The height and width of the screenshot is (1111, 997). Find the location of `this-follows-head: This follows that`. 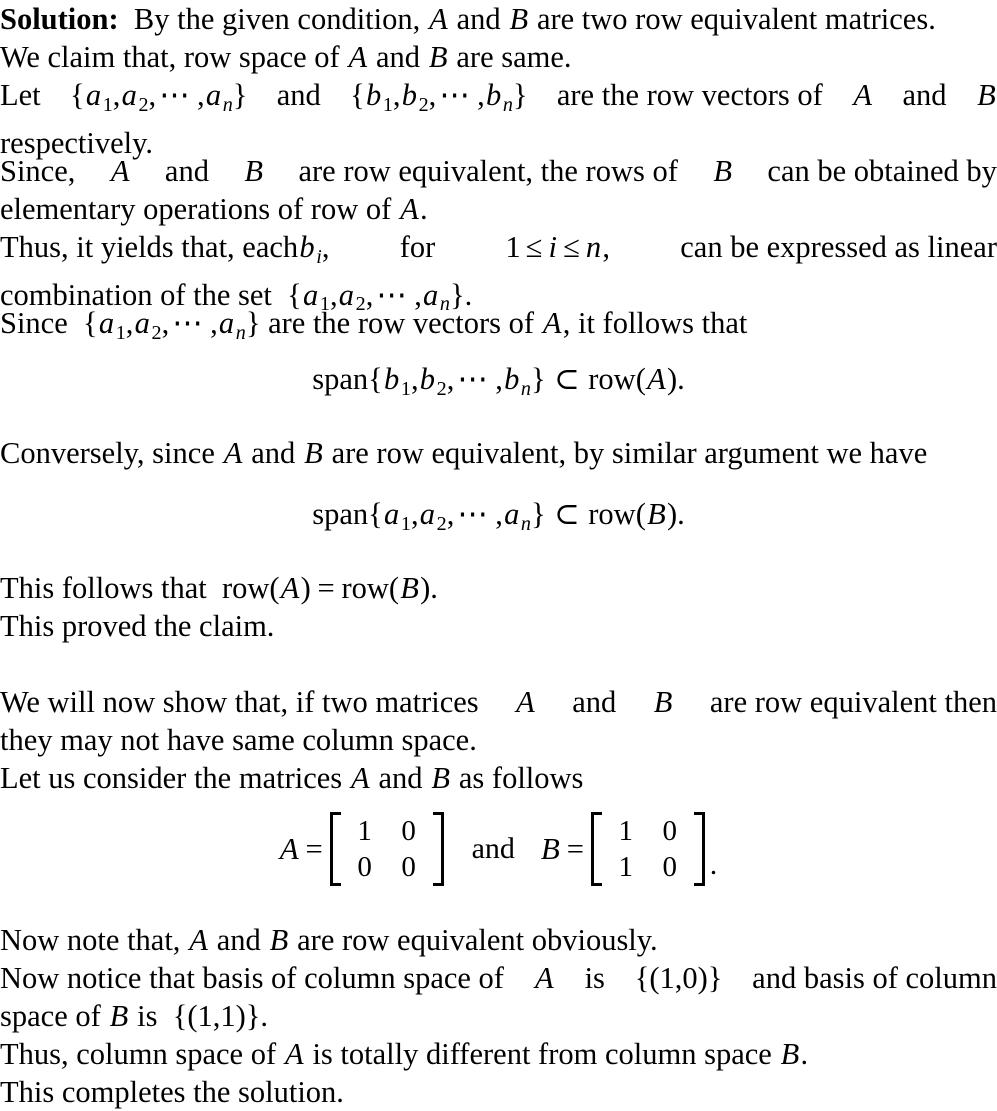

this-follows-head: This follows that is located at coordinates (103, 588).